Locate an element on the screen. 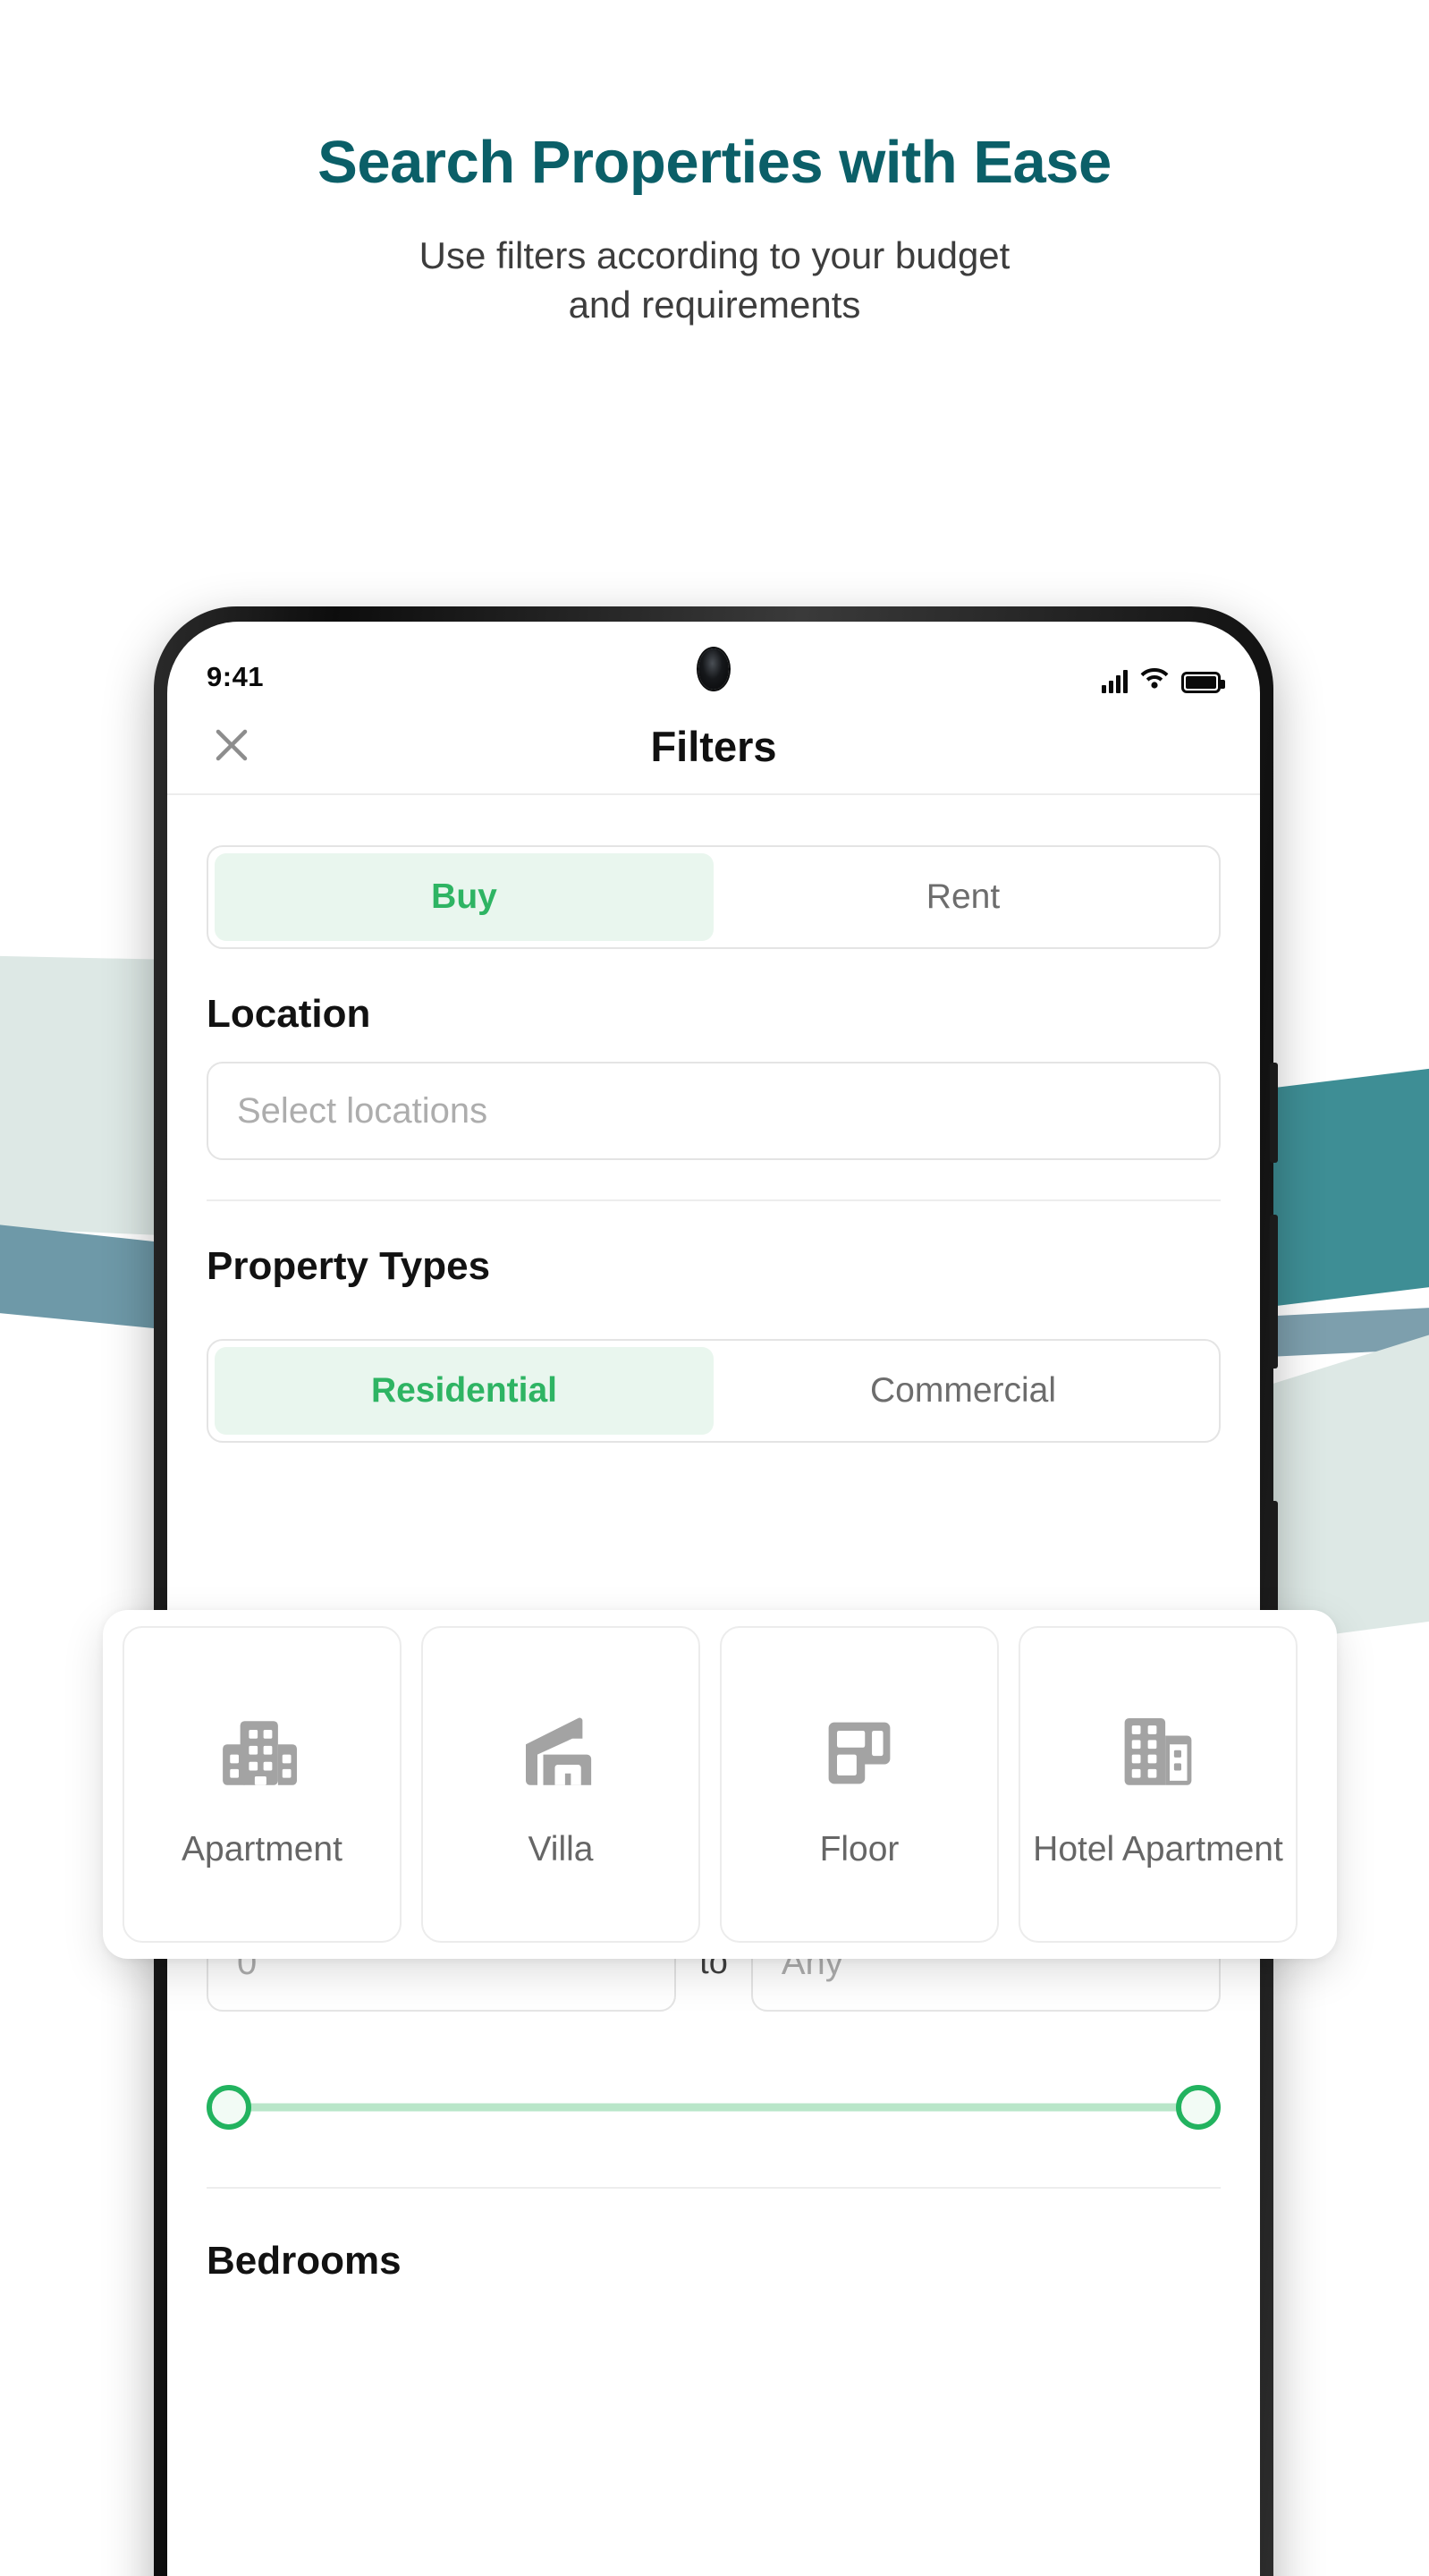  price-range-slider is located at coordinates (714, 2107).